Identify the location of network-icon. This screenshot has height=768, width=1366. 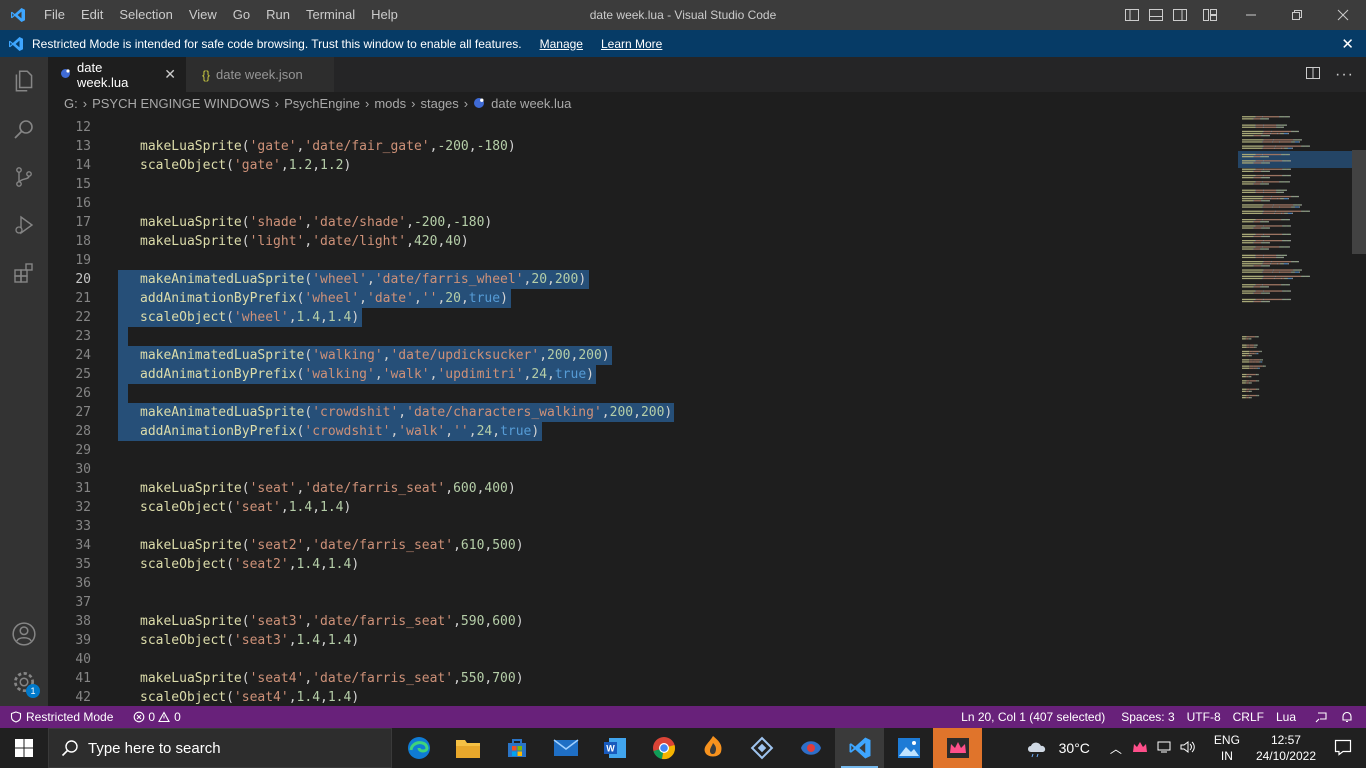
(1164, 748).